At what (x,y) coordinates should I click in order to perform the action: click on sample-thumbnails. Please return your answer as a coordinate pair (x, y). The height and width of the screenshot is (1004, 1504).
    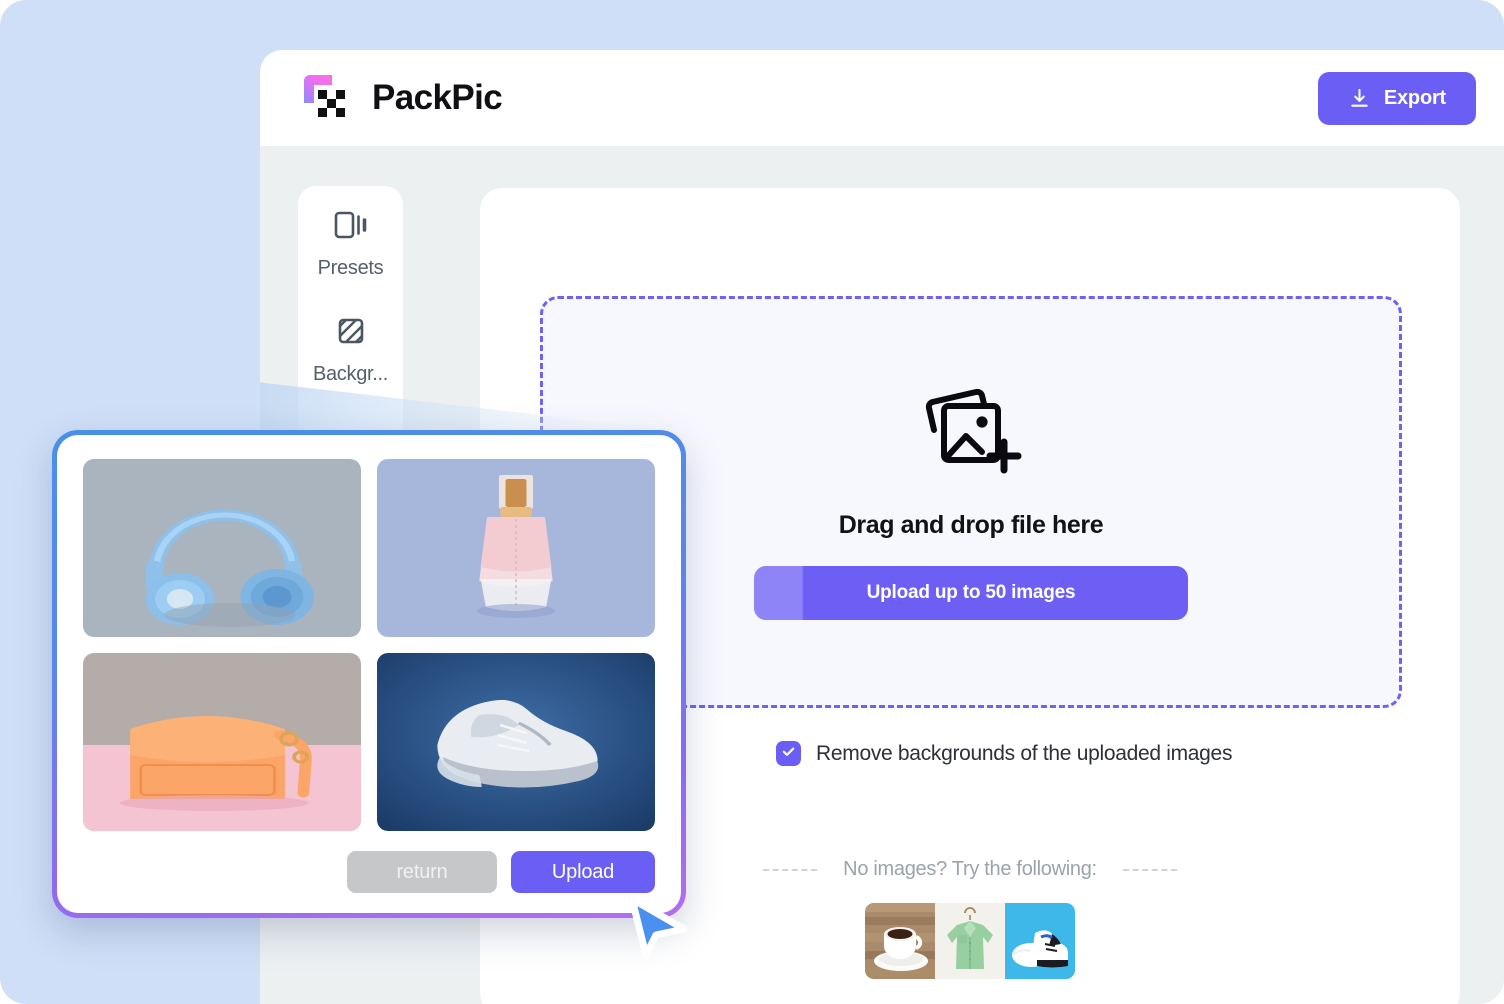
    Looking at the image, I should click on (970, 941).